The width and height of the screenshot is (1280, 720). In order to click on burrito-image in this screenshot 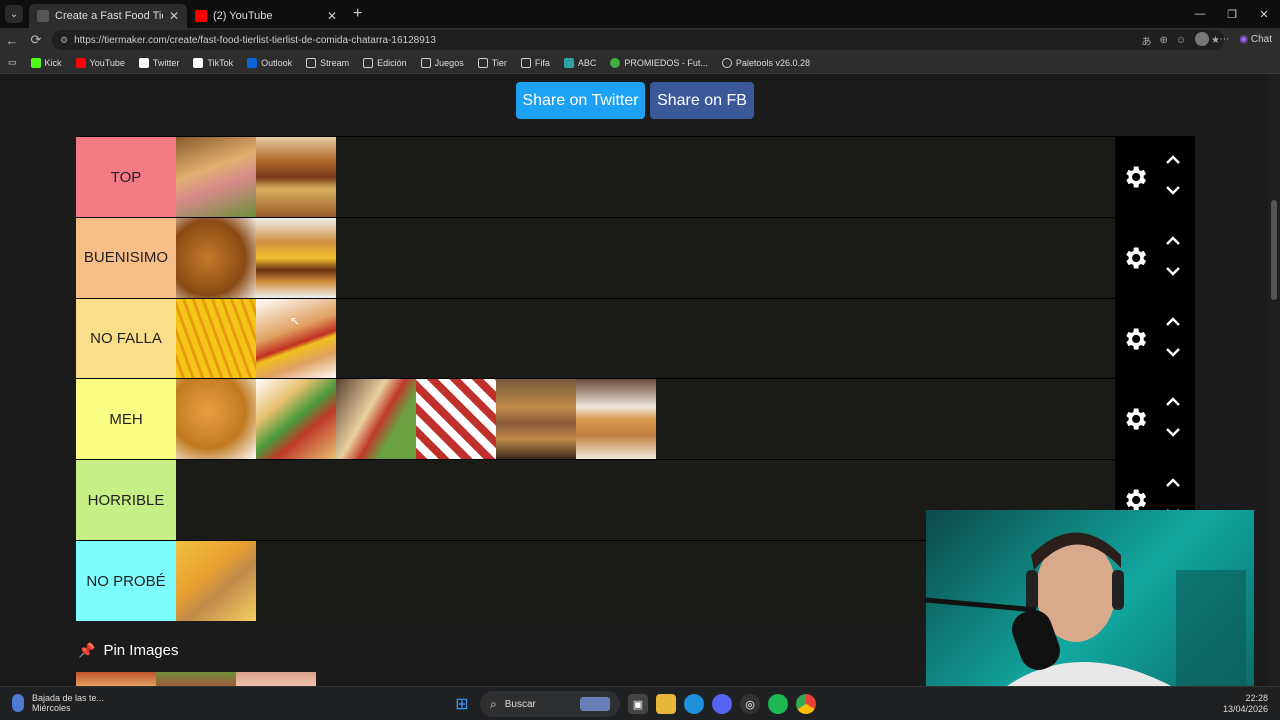, I will do `click(376, 419)`.